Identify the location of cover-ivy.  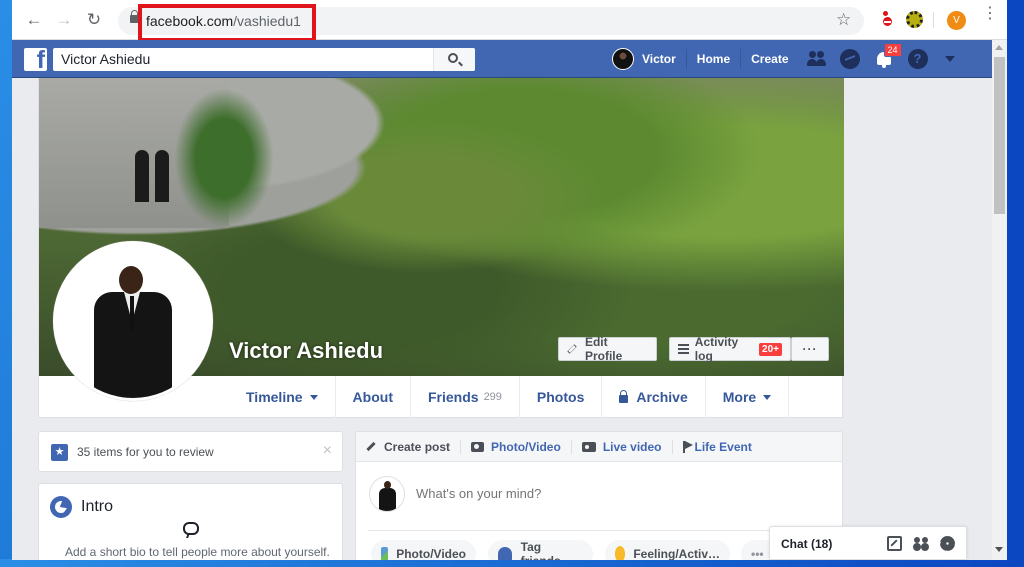
(224, 158).